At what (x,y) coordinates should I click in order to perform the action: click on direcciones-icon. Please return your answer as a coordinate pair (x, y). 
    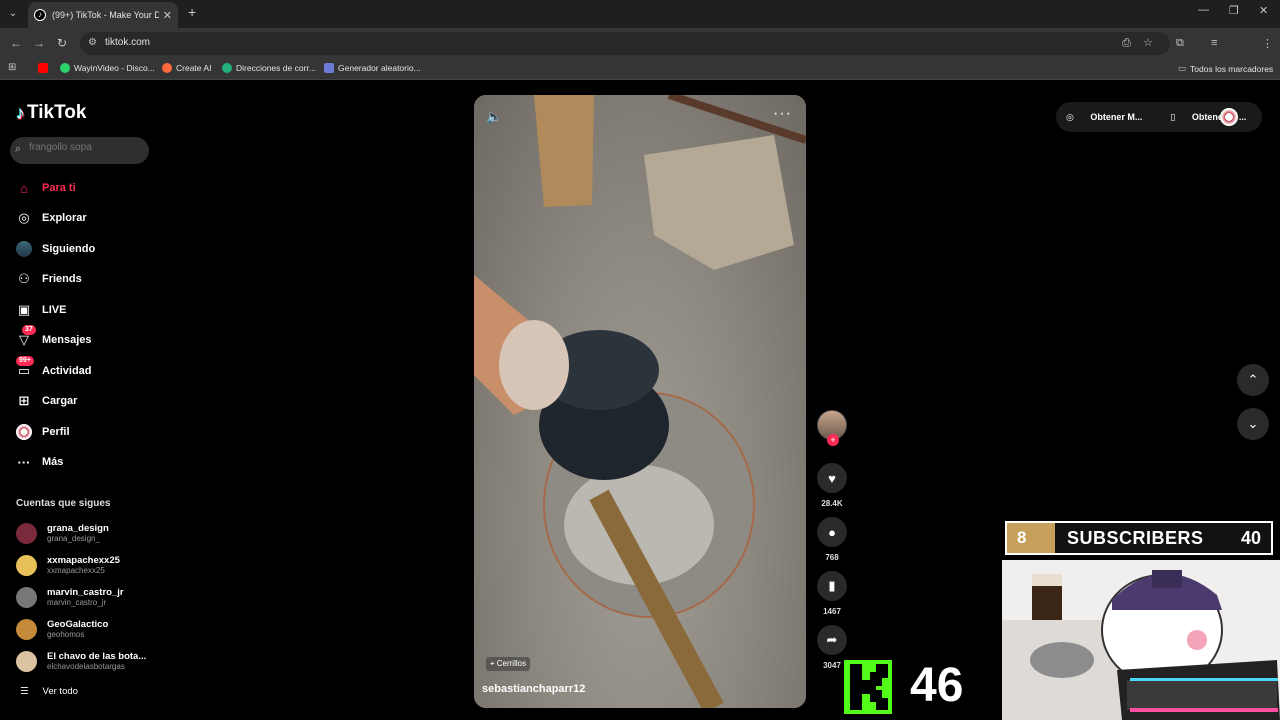
    Looking at the image, I should click on (227, 68).